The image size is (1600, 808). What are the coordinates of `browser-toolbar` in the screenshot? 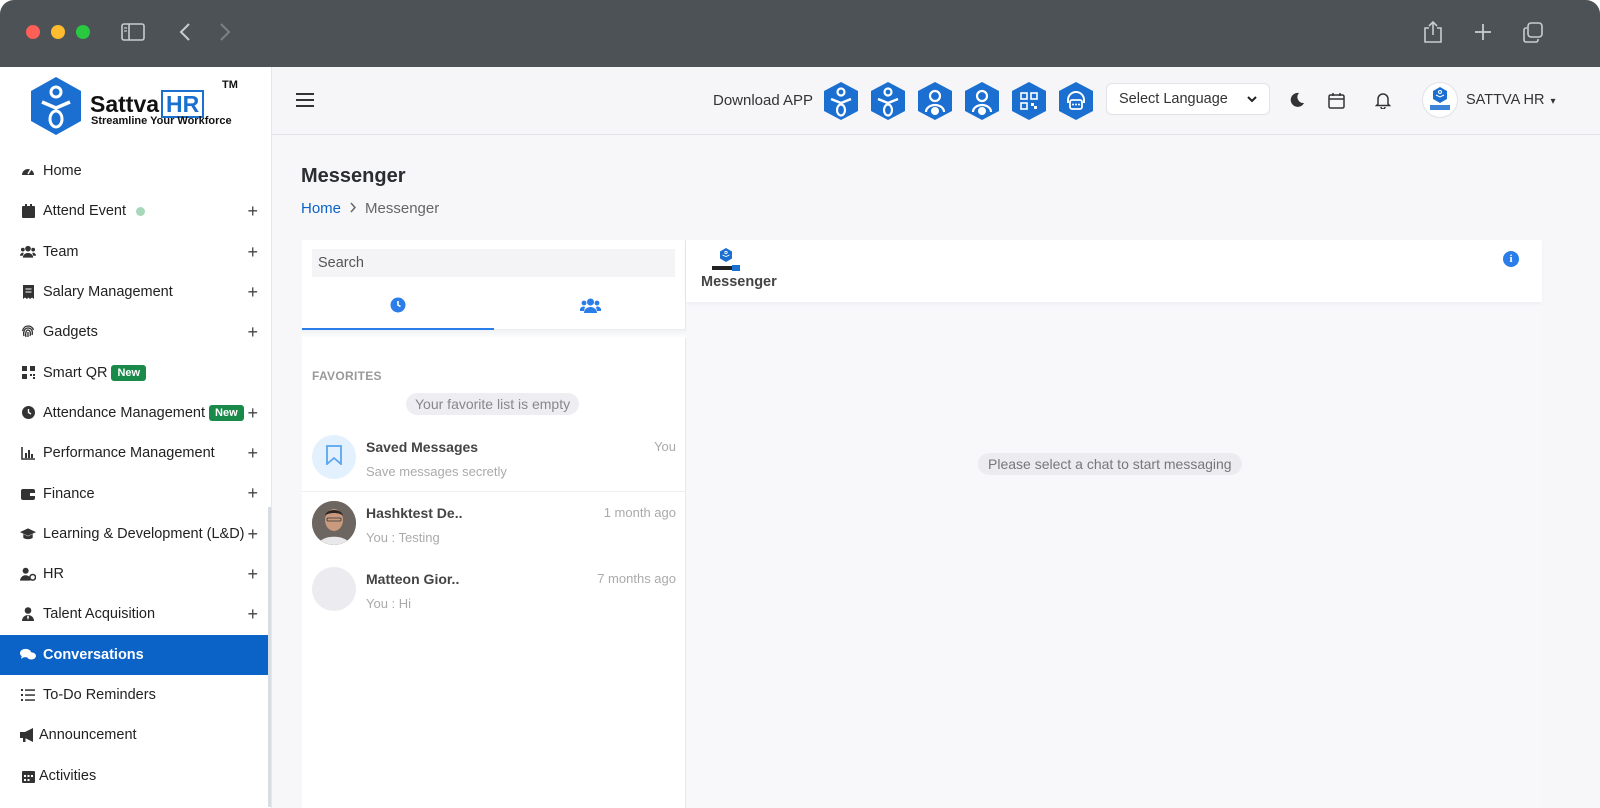 It's located at (800, 33).